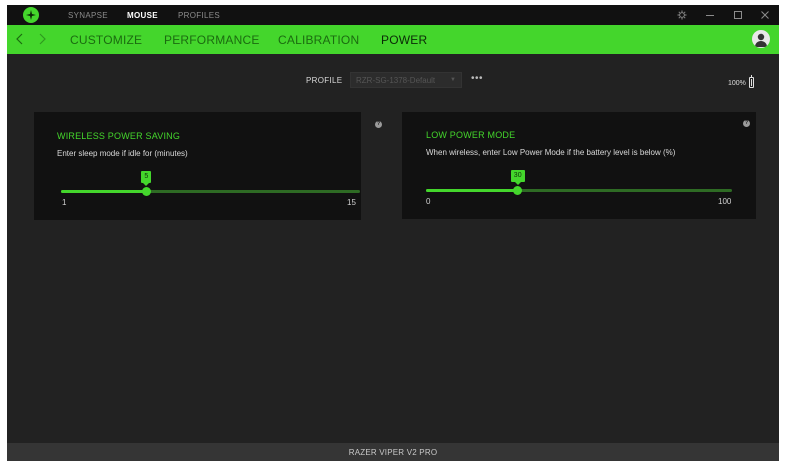 This screenshot has height=465, width=785. What do you see at coordinates (396, 80) in the screenshot?
I see `profile-selected-value: RZR-SG-1378-Default` at bounding box center [396, 80].